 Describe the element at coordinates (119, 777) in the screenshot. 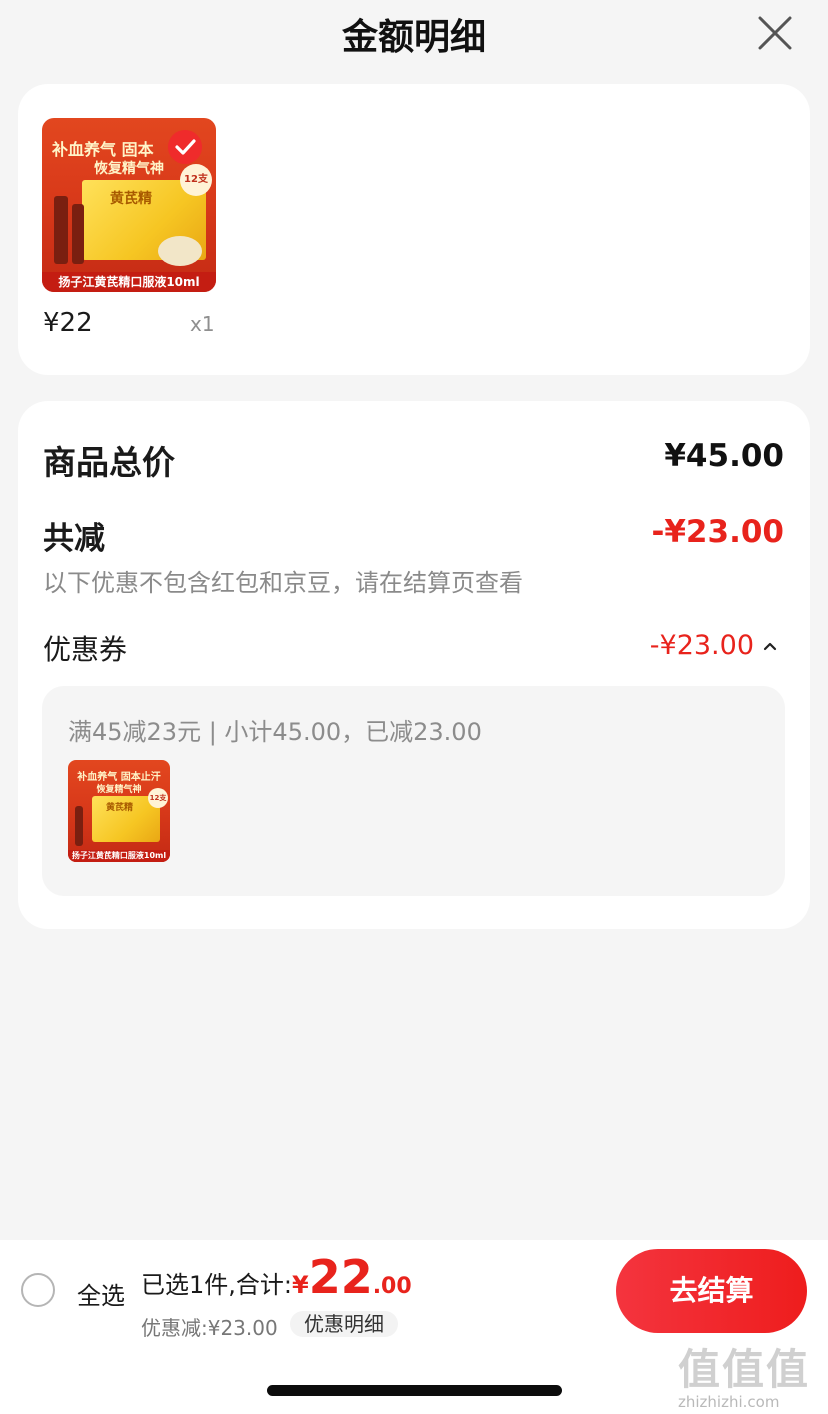

I see `coupon-image-headline: 补血养气 固本止汗` at that location.